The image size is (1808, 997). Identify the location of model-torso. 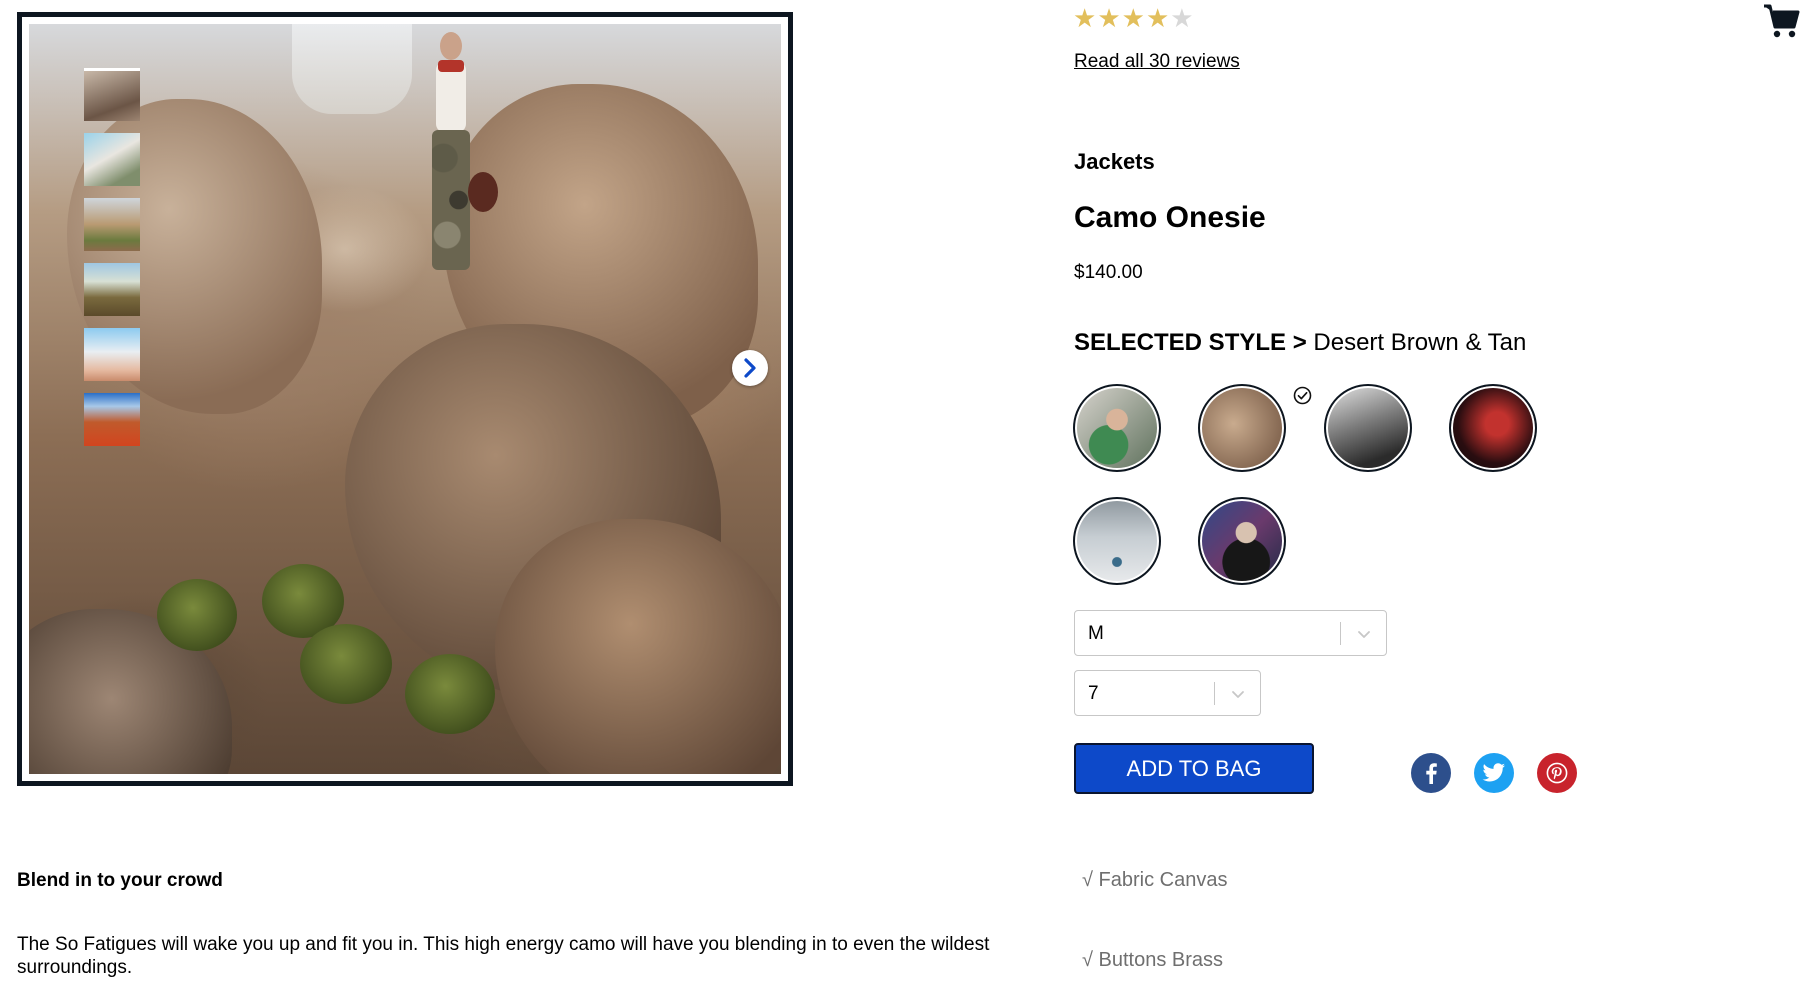
(450, 96).